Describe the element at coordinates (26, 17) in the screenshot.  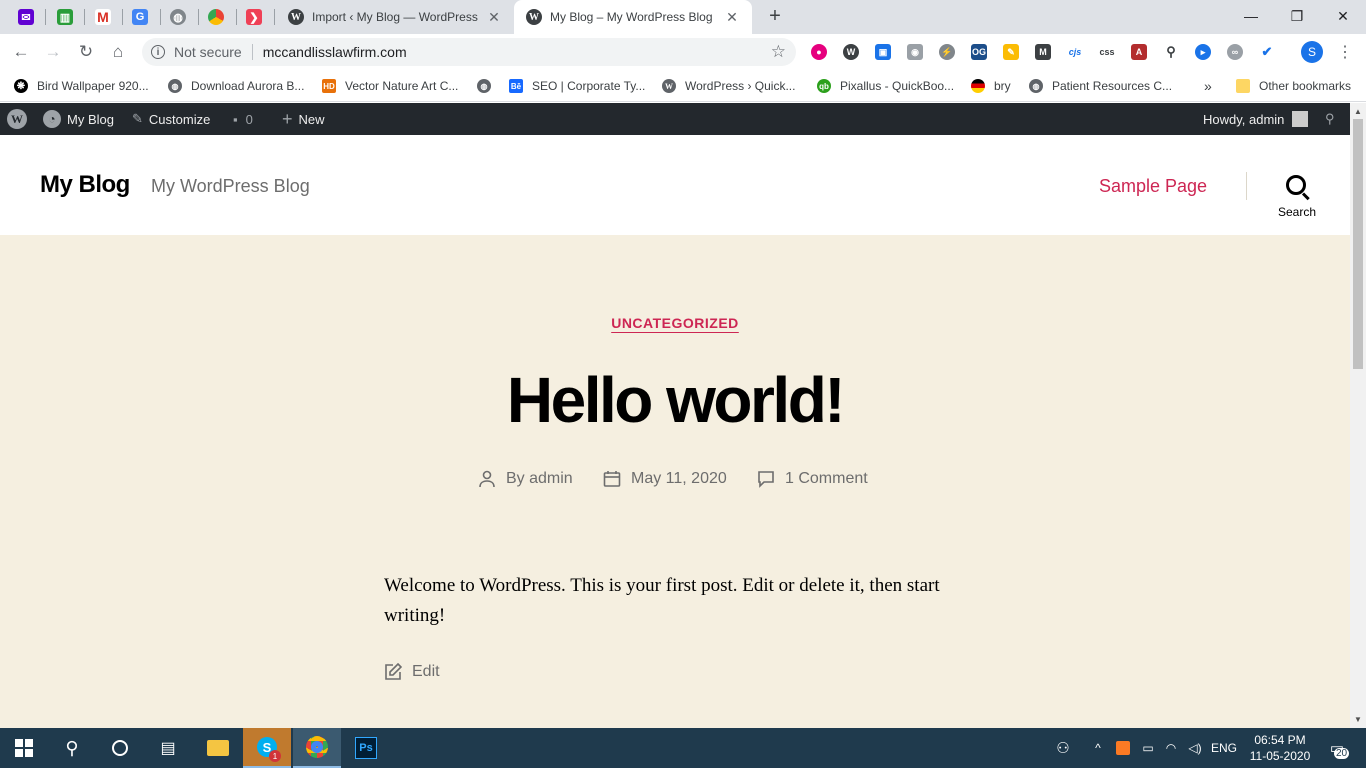
I see `pinned-tab-mail: ✉` at that location.